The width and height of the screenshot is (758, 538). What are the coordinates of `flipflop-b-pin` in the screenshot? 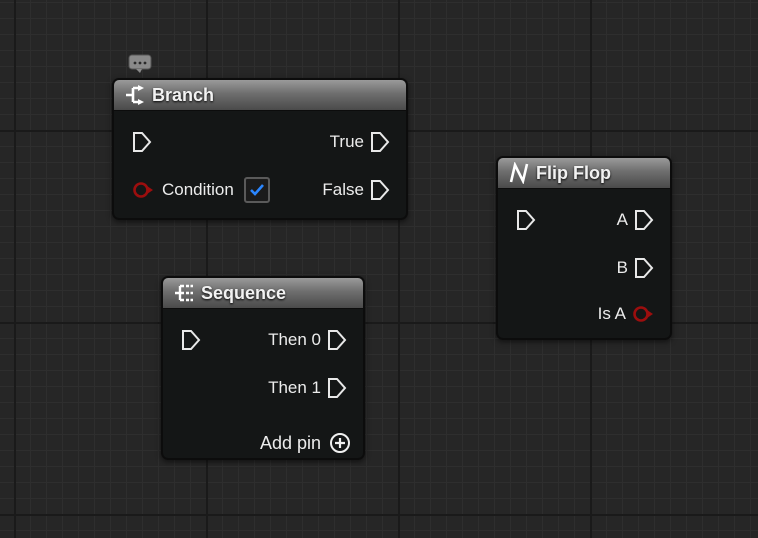 It's located at (644, 268).